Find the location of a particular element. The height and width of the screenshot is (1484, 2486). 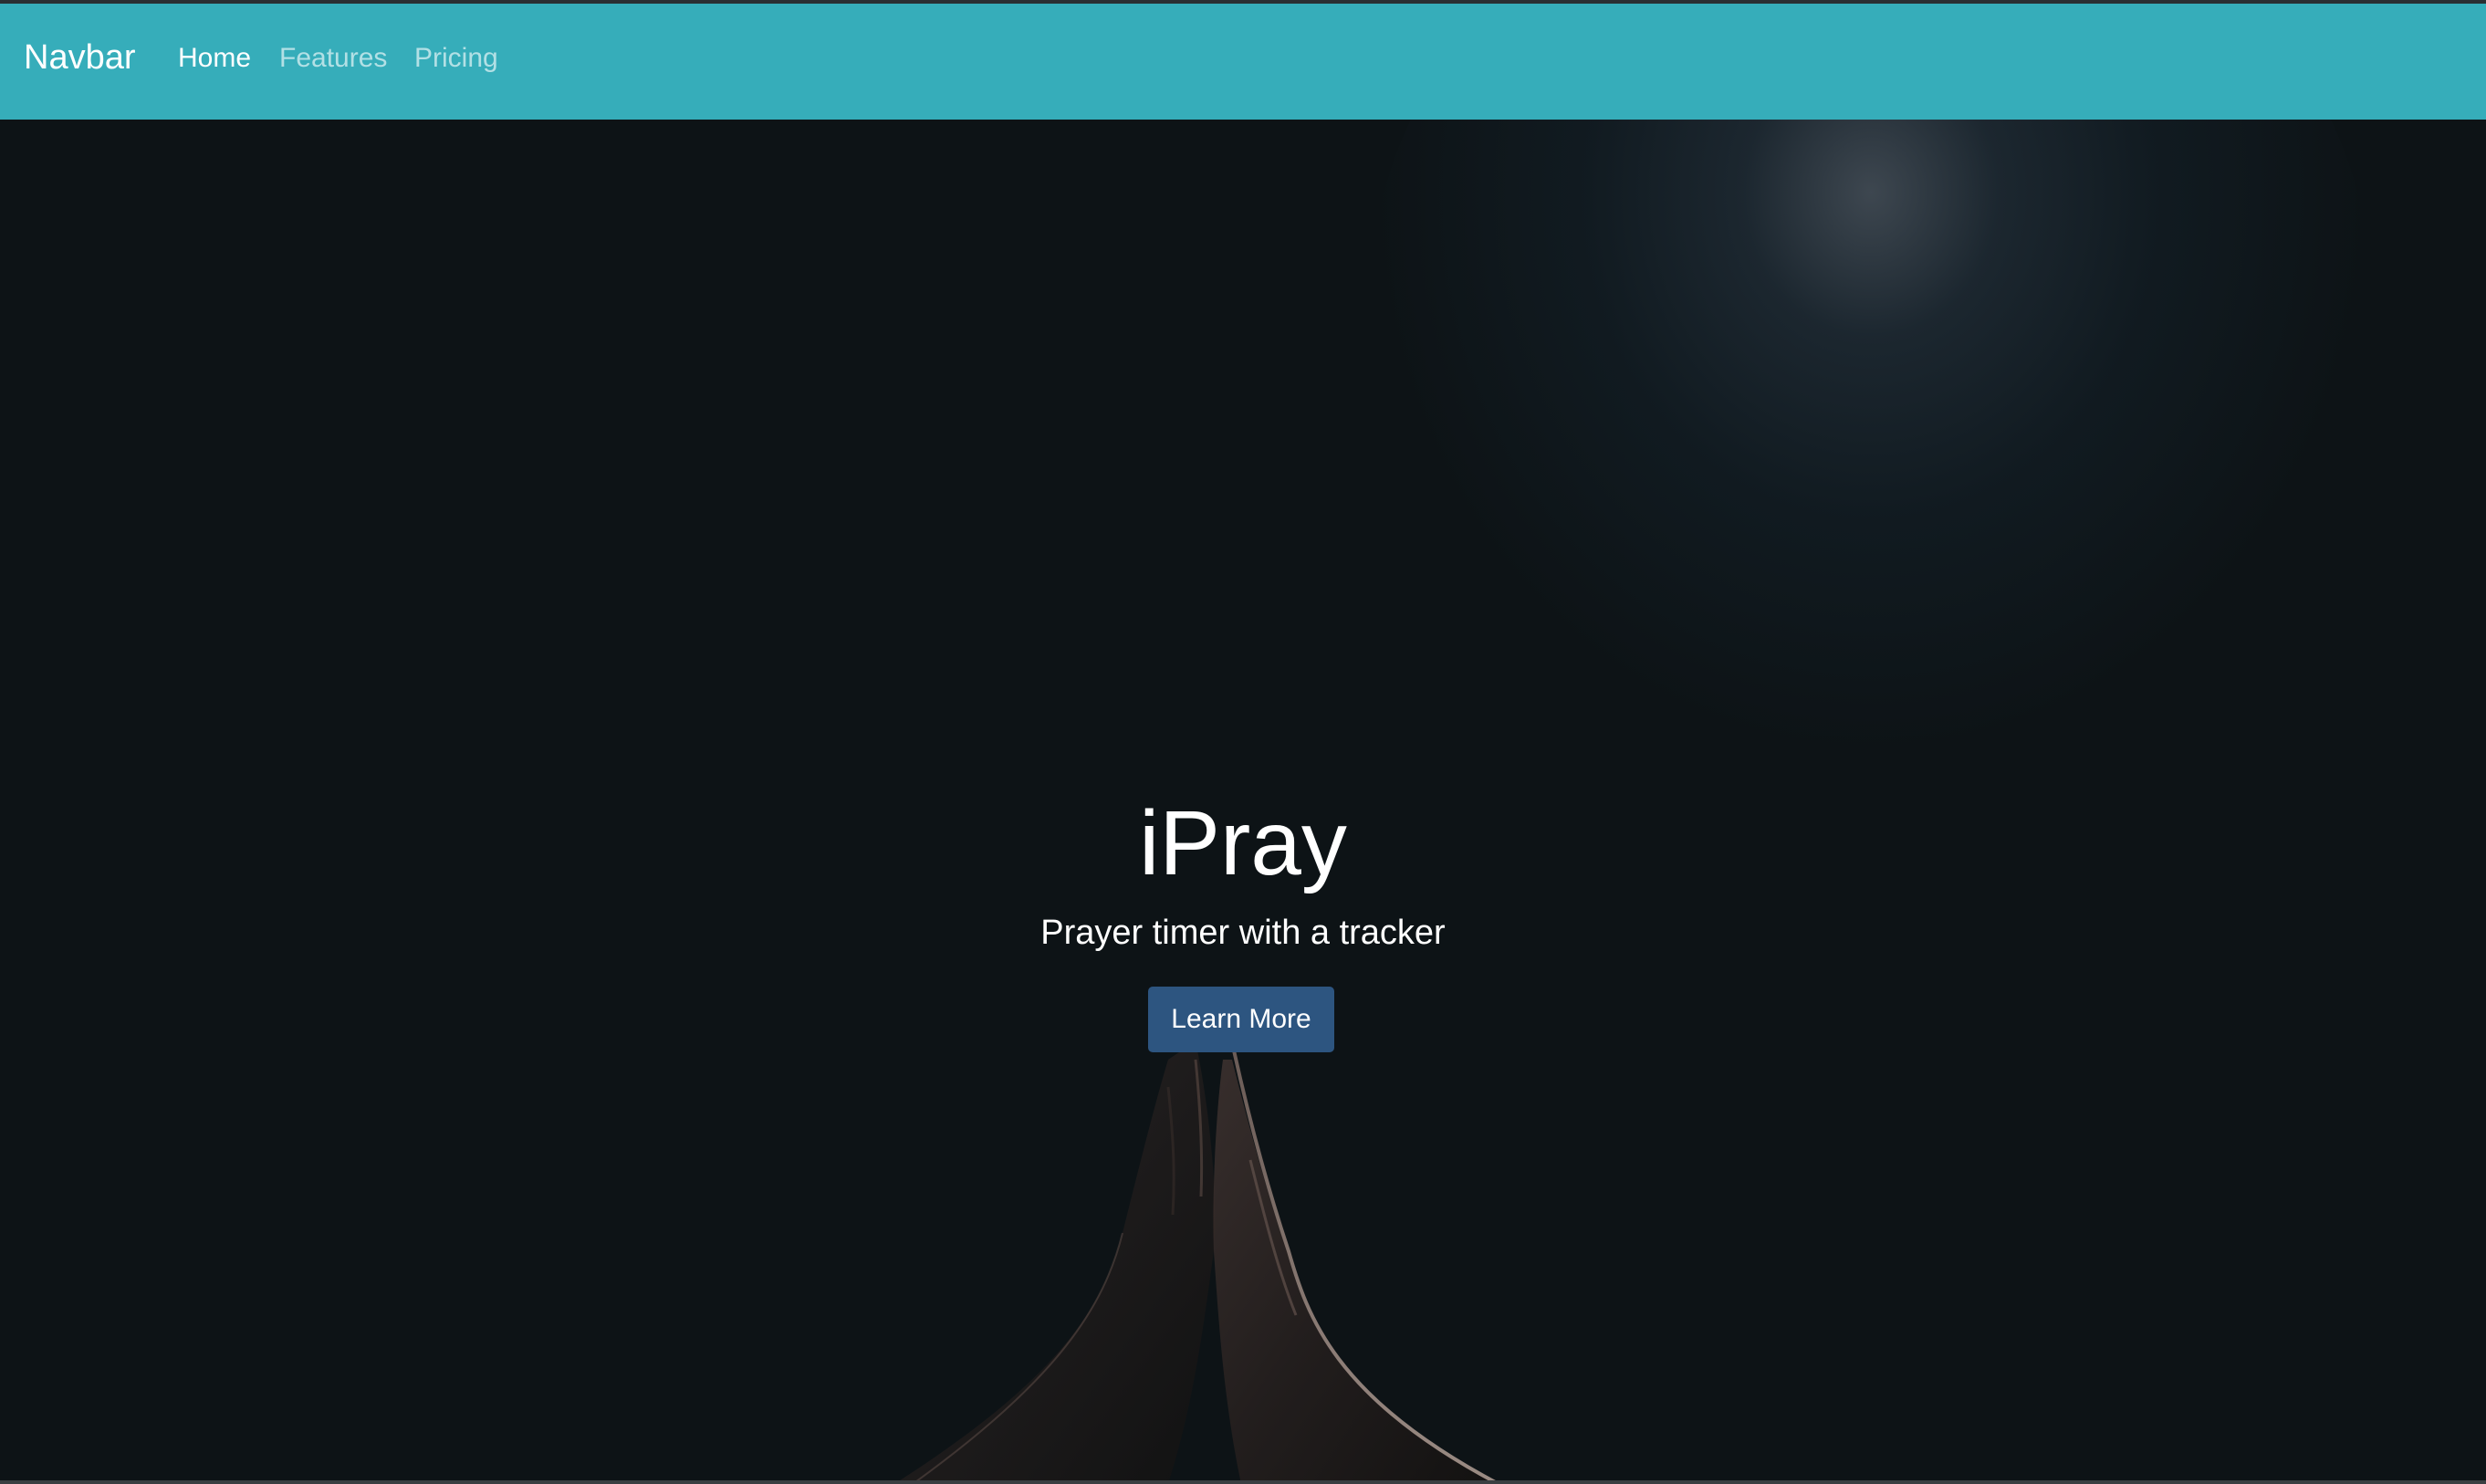

navbar: Navbar Home Features Pricing is located at coordinates (1243, 62).